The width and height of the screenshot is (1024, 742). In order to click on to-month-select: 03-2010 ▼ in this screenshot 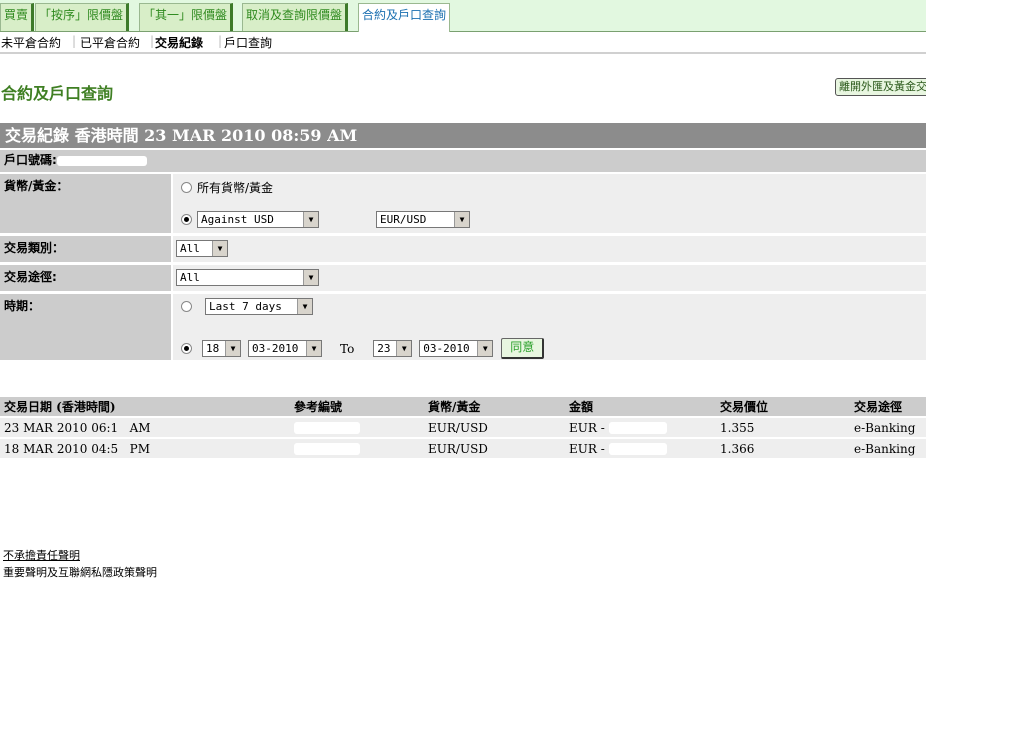, I will do `click(456, 348)`.